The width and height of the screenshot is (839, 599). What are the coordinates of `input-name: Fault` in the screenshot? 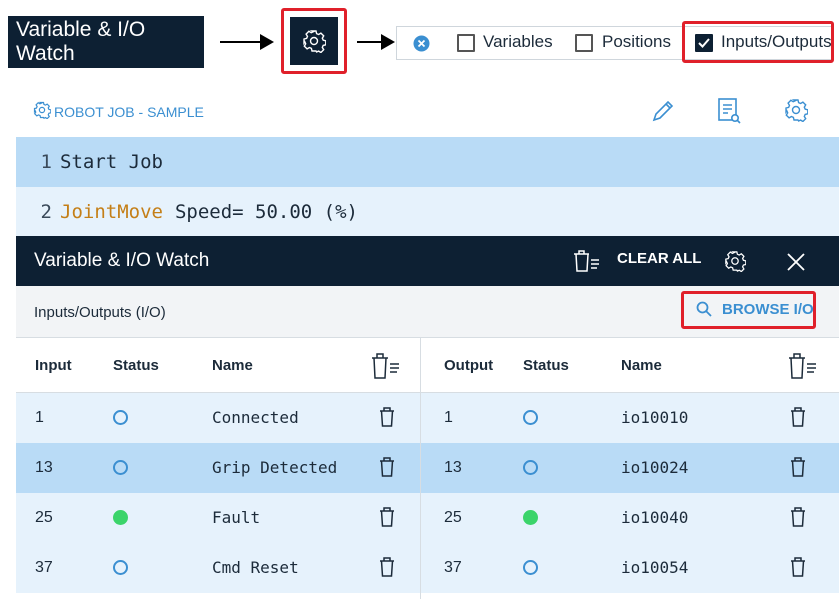 It's located at (236, 517).